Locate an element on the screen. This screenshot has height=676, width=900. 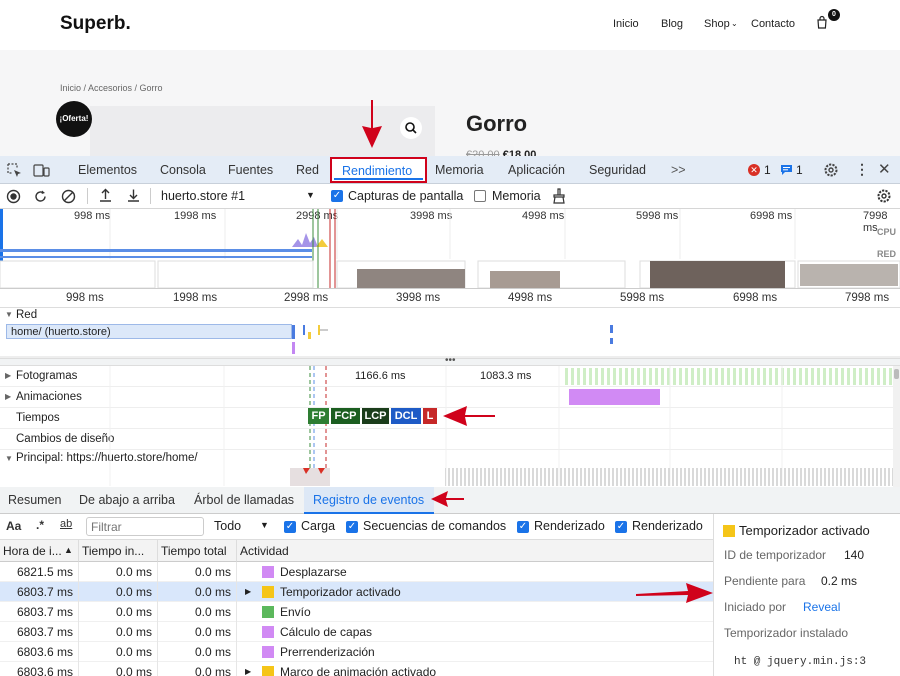
record-icon is located at coordinates (13, 196).